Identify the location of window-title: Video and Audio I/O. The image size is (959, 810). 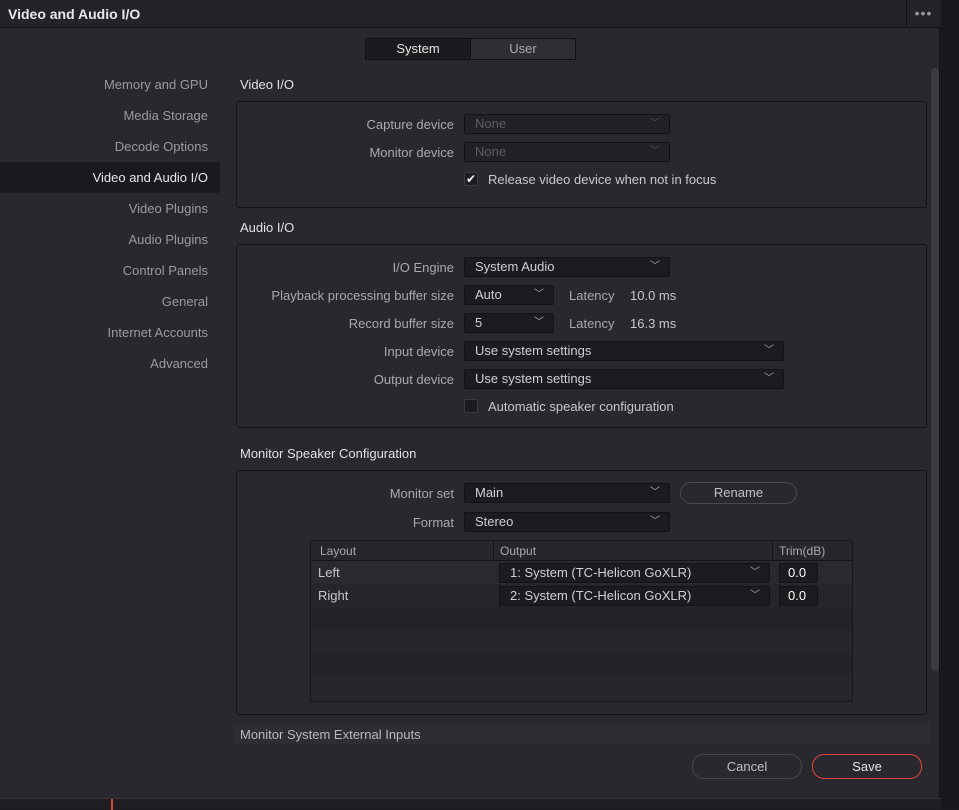
(74, 14).